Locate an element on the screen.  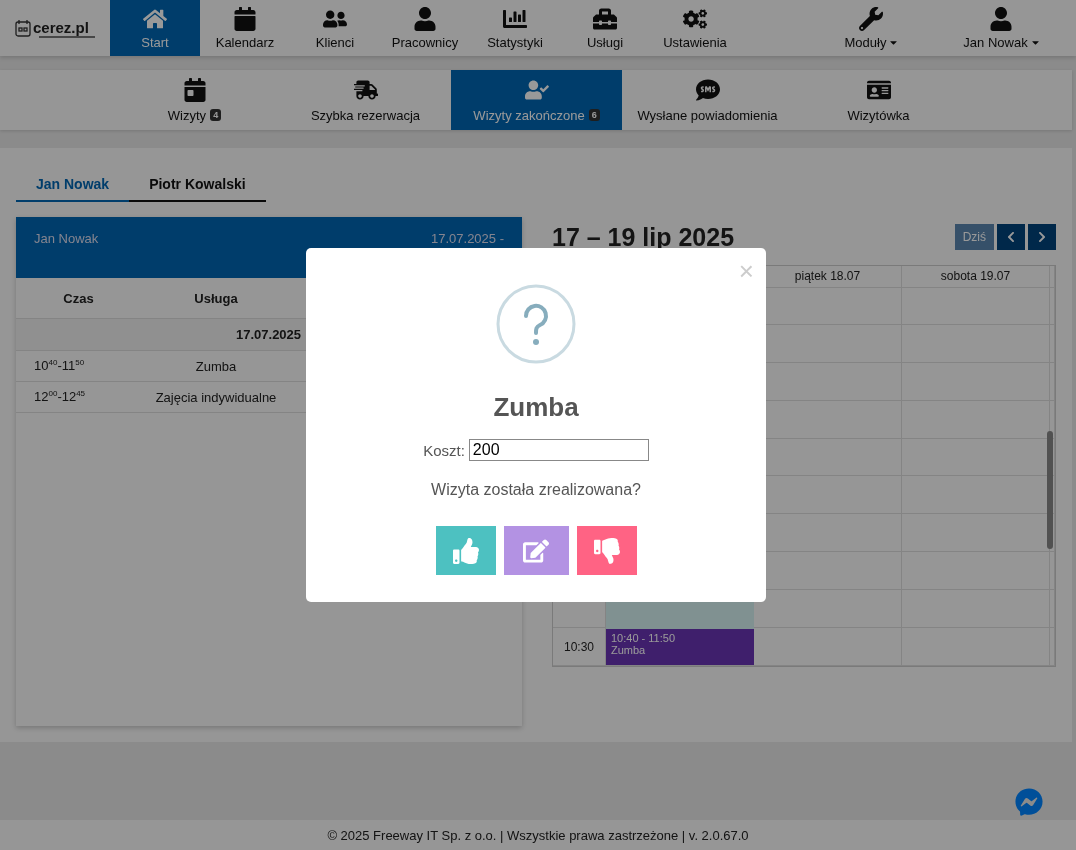
edit-icon is located at coordinates (536, 550).